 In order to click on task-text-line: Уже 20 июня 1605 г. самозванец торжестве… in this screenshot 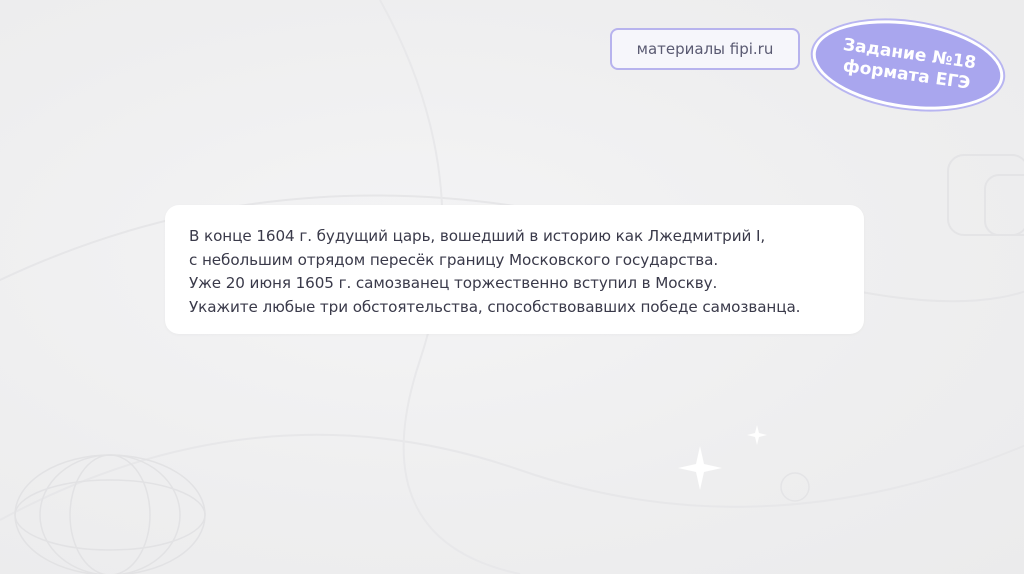, I will do `click(453, 283)`.